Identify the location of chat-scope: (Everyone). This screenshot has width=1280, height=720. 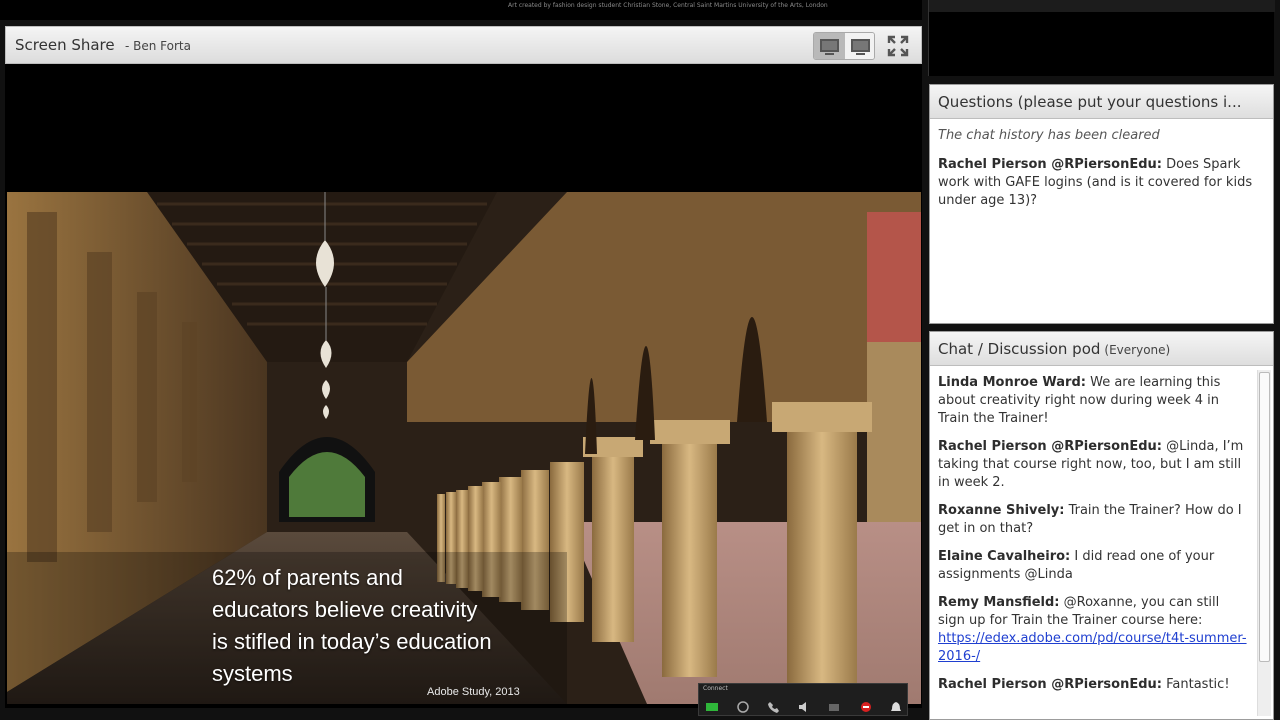
(1137, 350).